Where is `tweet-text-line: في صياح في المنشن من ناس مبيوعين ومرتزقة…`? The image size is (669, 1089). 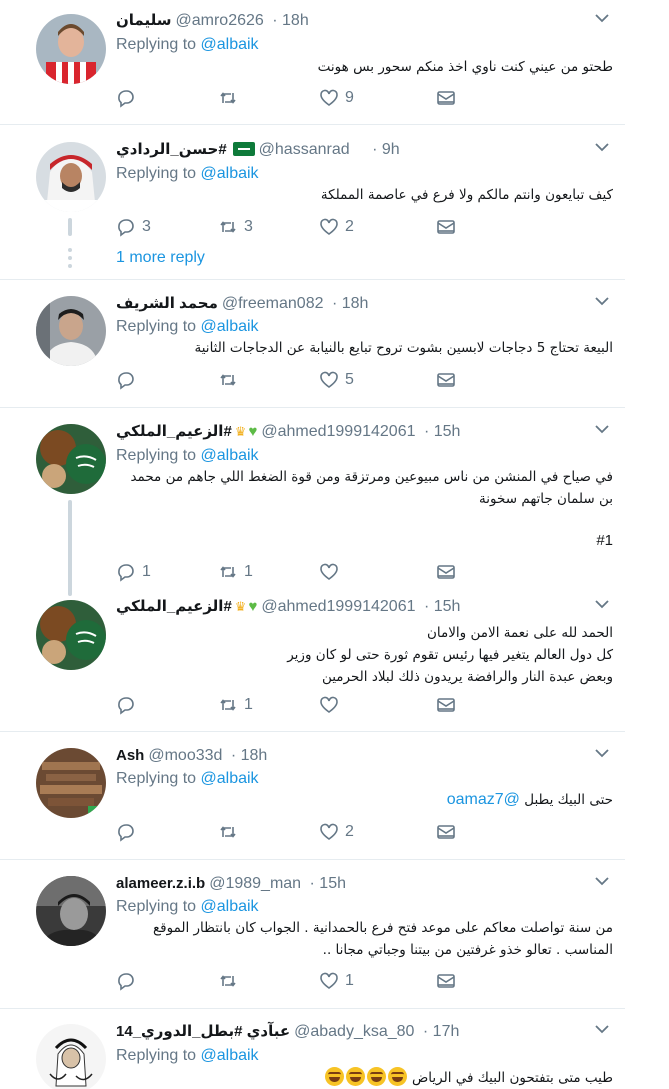
tweet-text-line: في صياح في المنشن من ناس مبيوعين ومرتزقة… is located at coordinates (371, 477).